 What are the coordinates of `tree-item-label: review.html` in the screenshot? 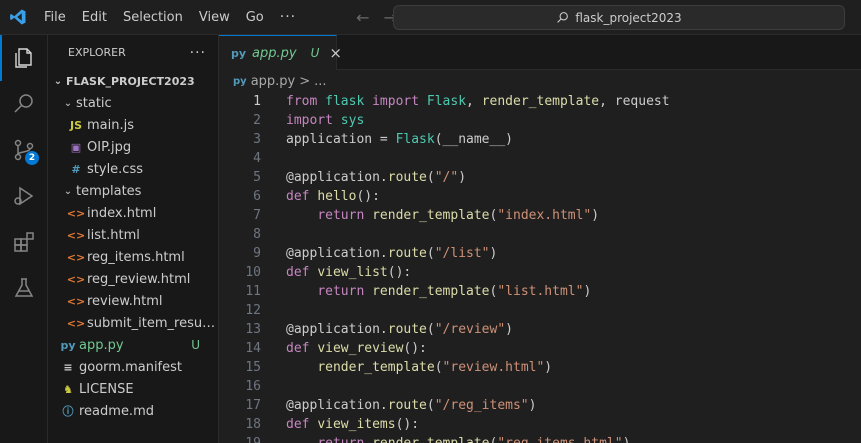 It's located at (125, 301).